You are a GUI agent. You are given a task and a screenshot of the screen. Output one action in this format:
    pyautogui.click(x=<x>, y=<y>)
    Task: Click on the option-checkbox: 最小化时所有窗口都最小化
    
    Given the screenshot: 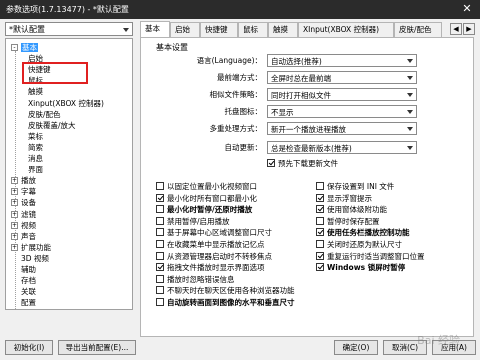 What is the action you would take?
    pyautogui.click(x=206, y=198)
    